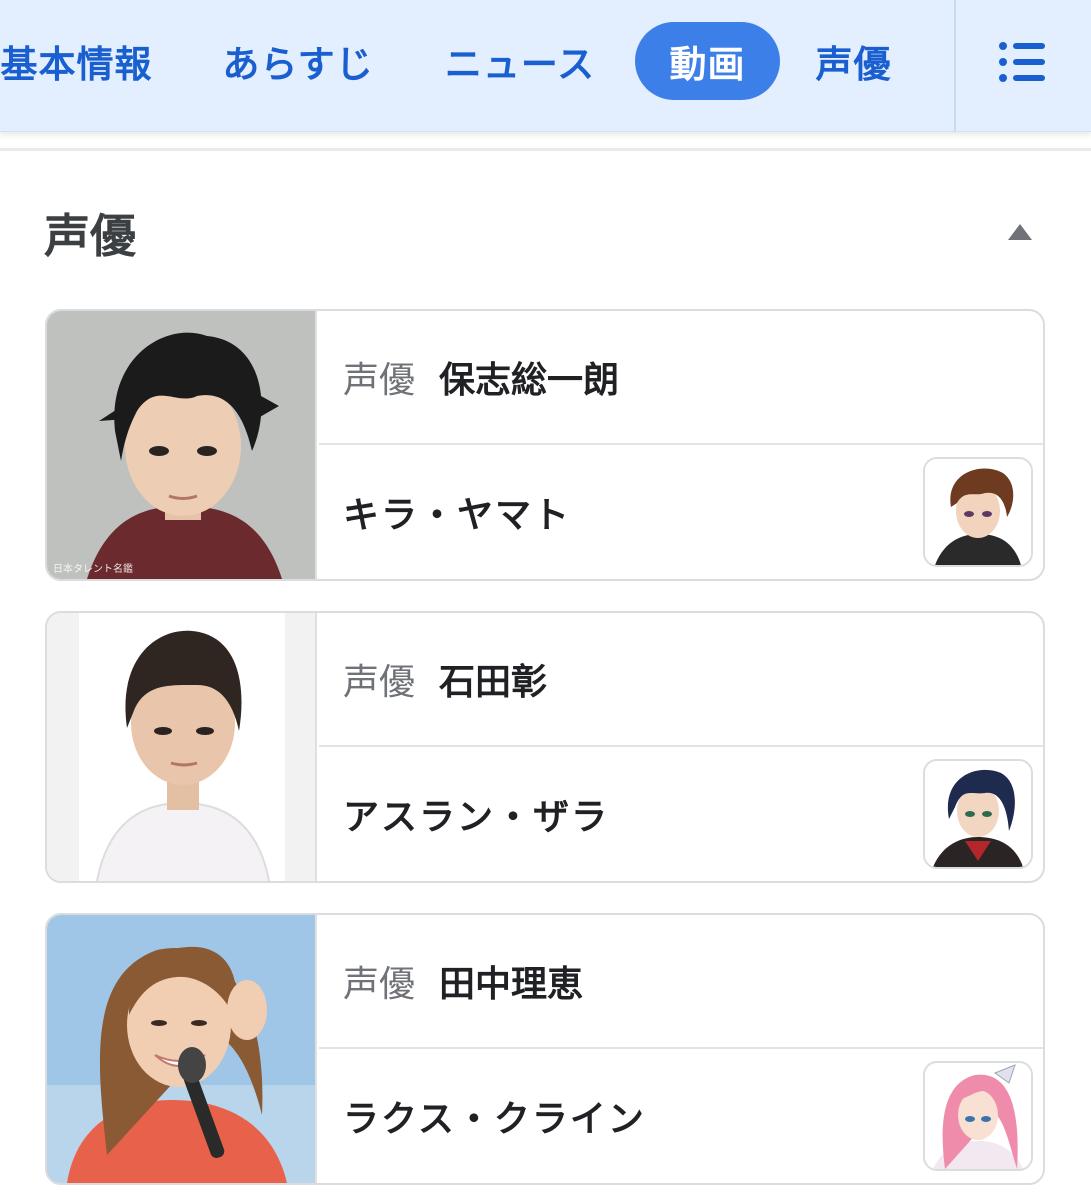 This screenshot has width=1091, height=1200. I want to click on tab-bar: 基本情報 あらすじ ニュース 動画 声優, so click(545, 66).